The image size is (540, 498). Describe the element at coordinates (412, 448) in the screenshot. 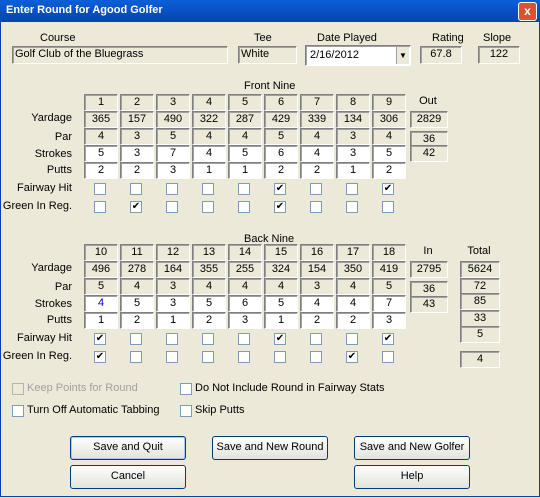

I see `save-and-new-golfer-button: Save and New Golfer` at that location.